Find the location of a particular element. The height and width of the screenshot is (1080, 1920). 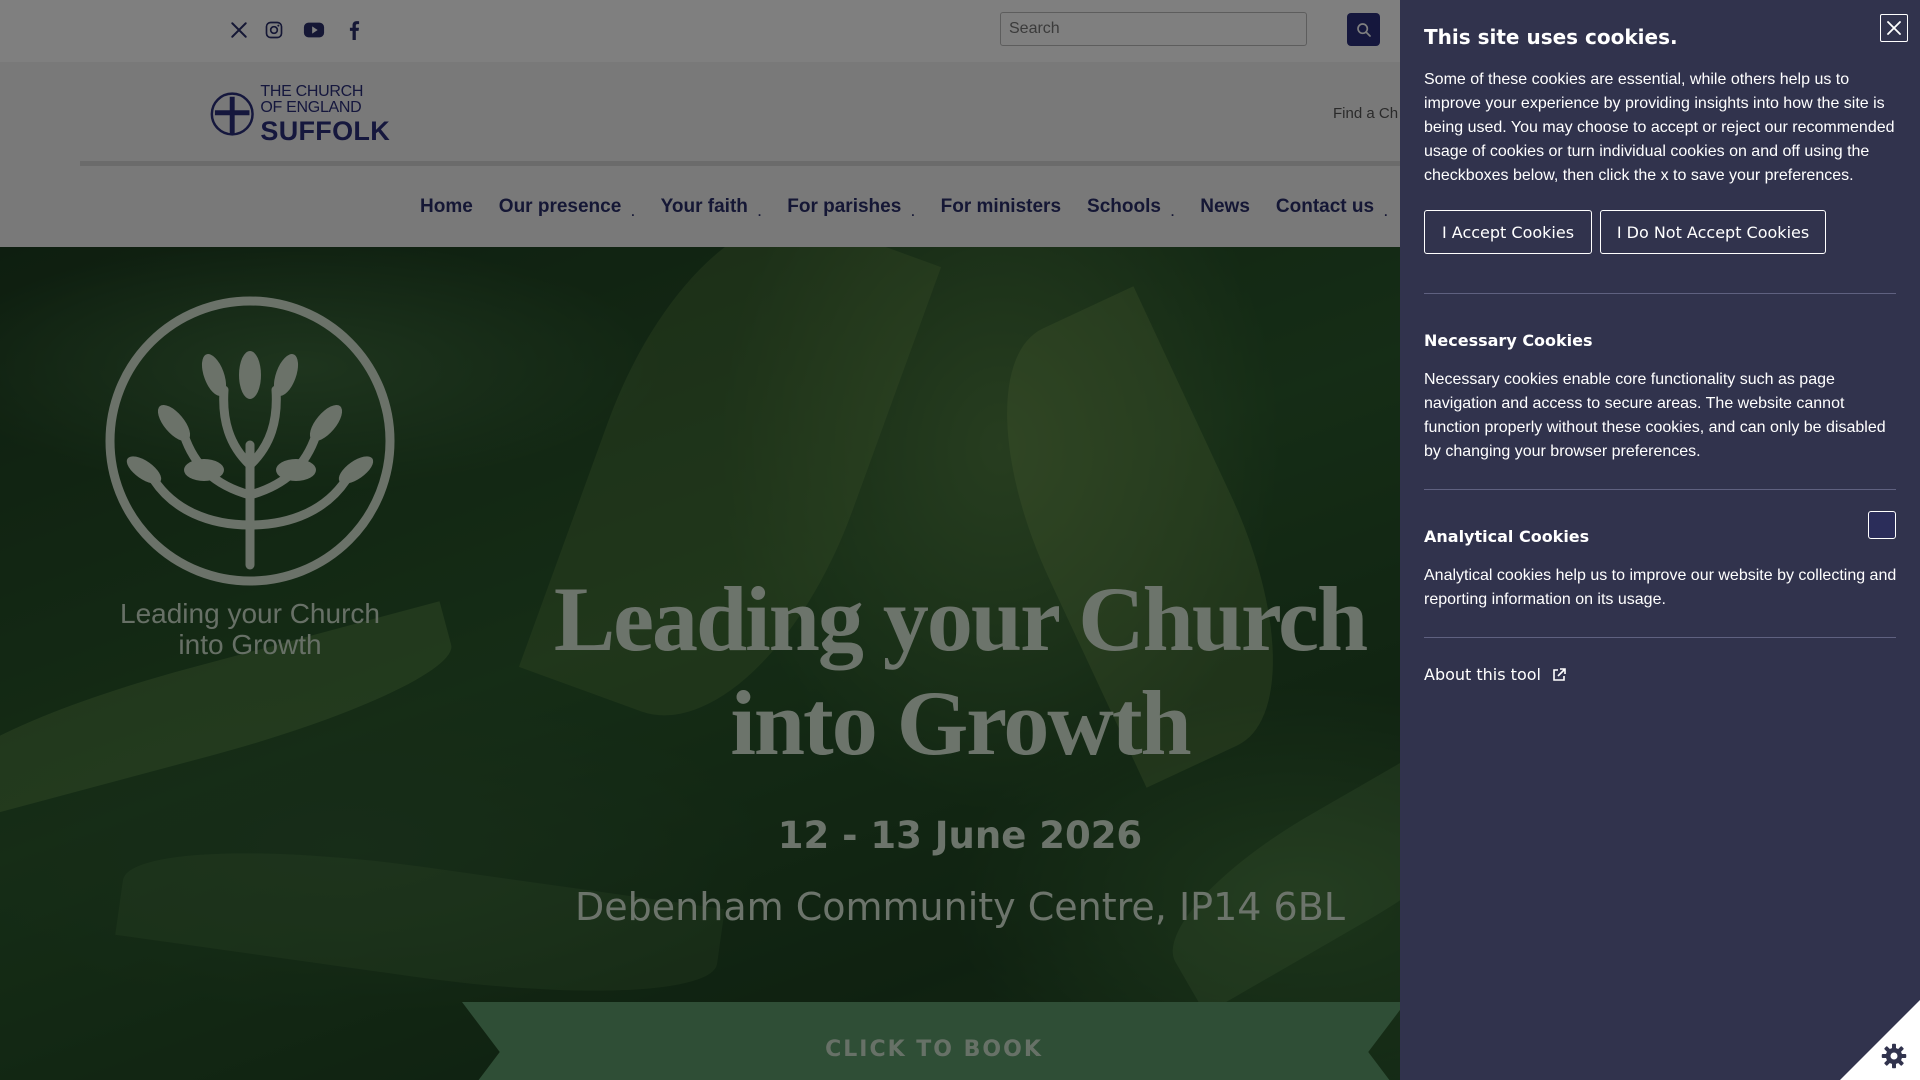

close-button is located at coordinates (1894, 28).